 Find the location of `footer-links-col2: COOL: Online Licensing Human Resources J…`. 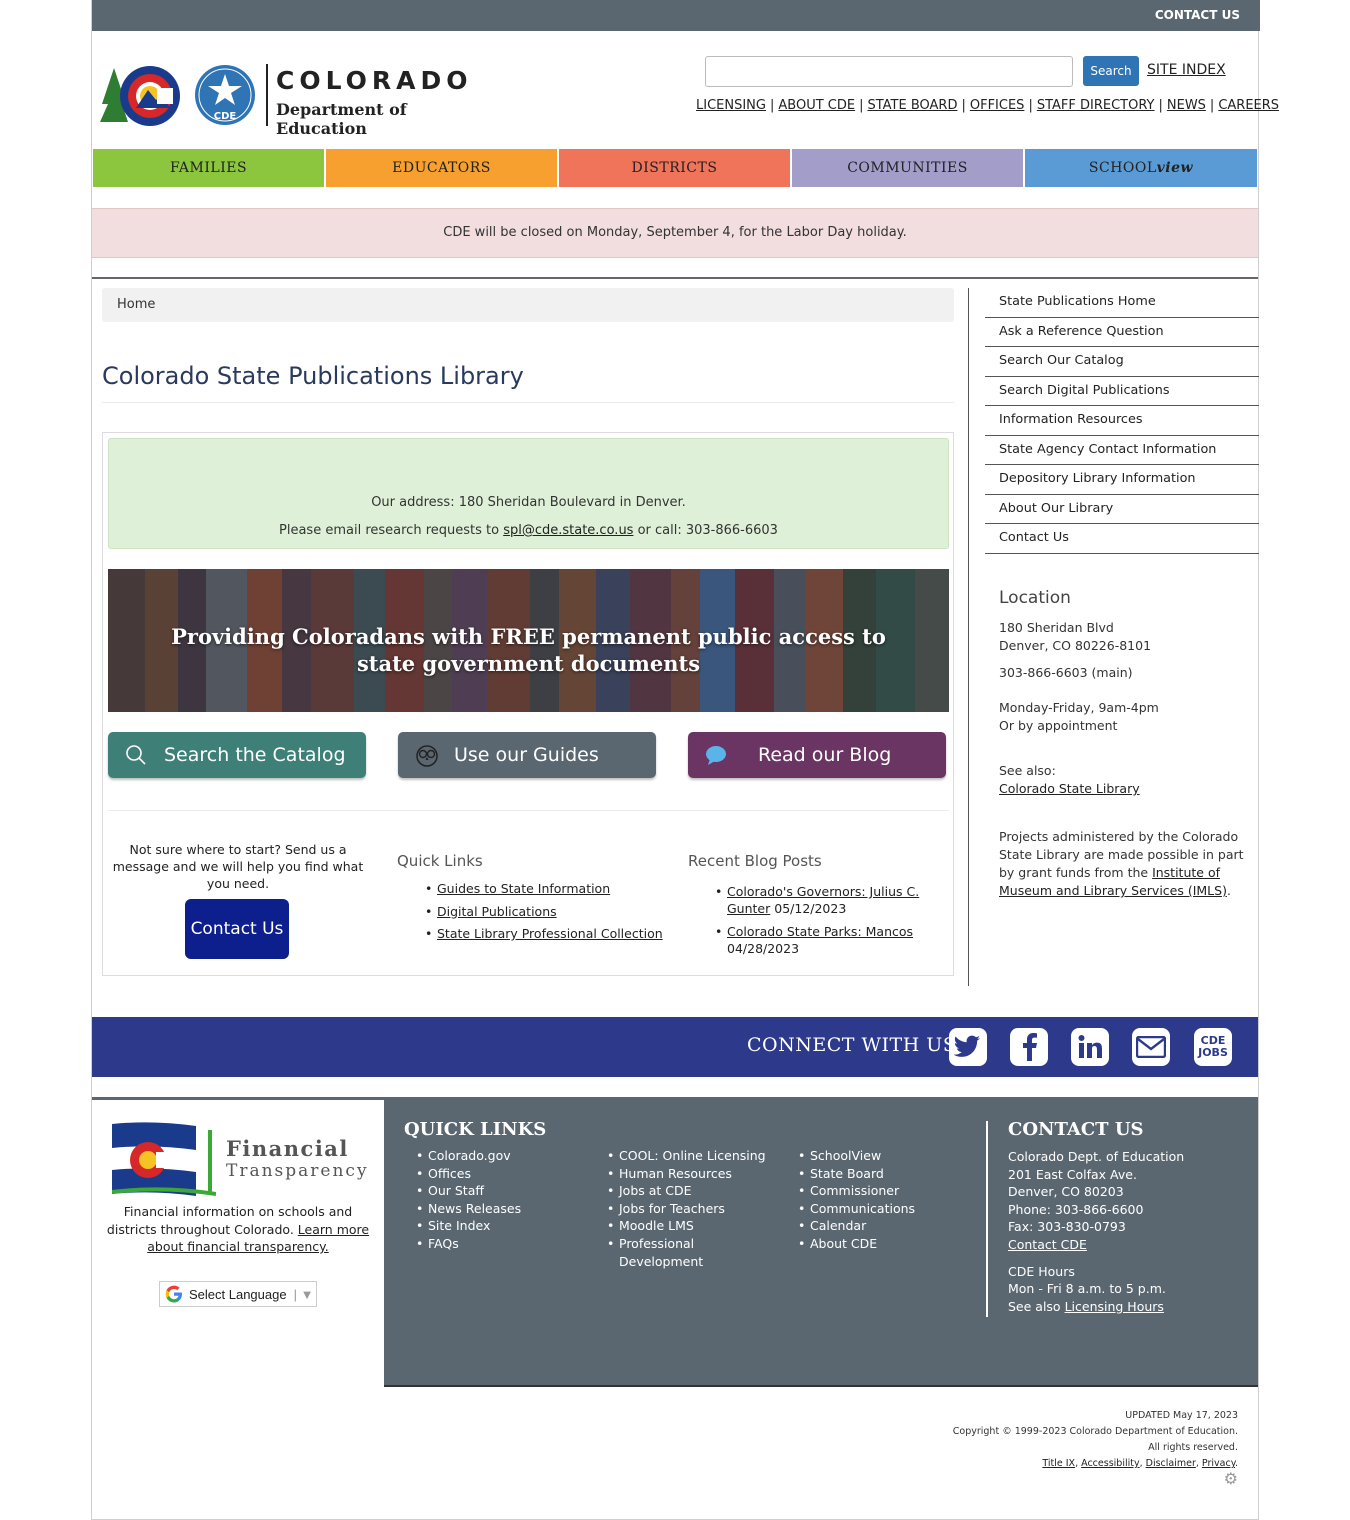

footer-links-col2: COOL: Online Licensing Human Resources J… is located at coordinates (694, 1208).